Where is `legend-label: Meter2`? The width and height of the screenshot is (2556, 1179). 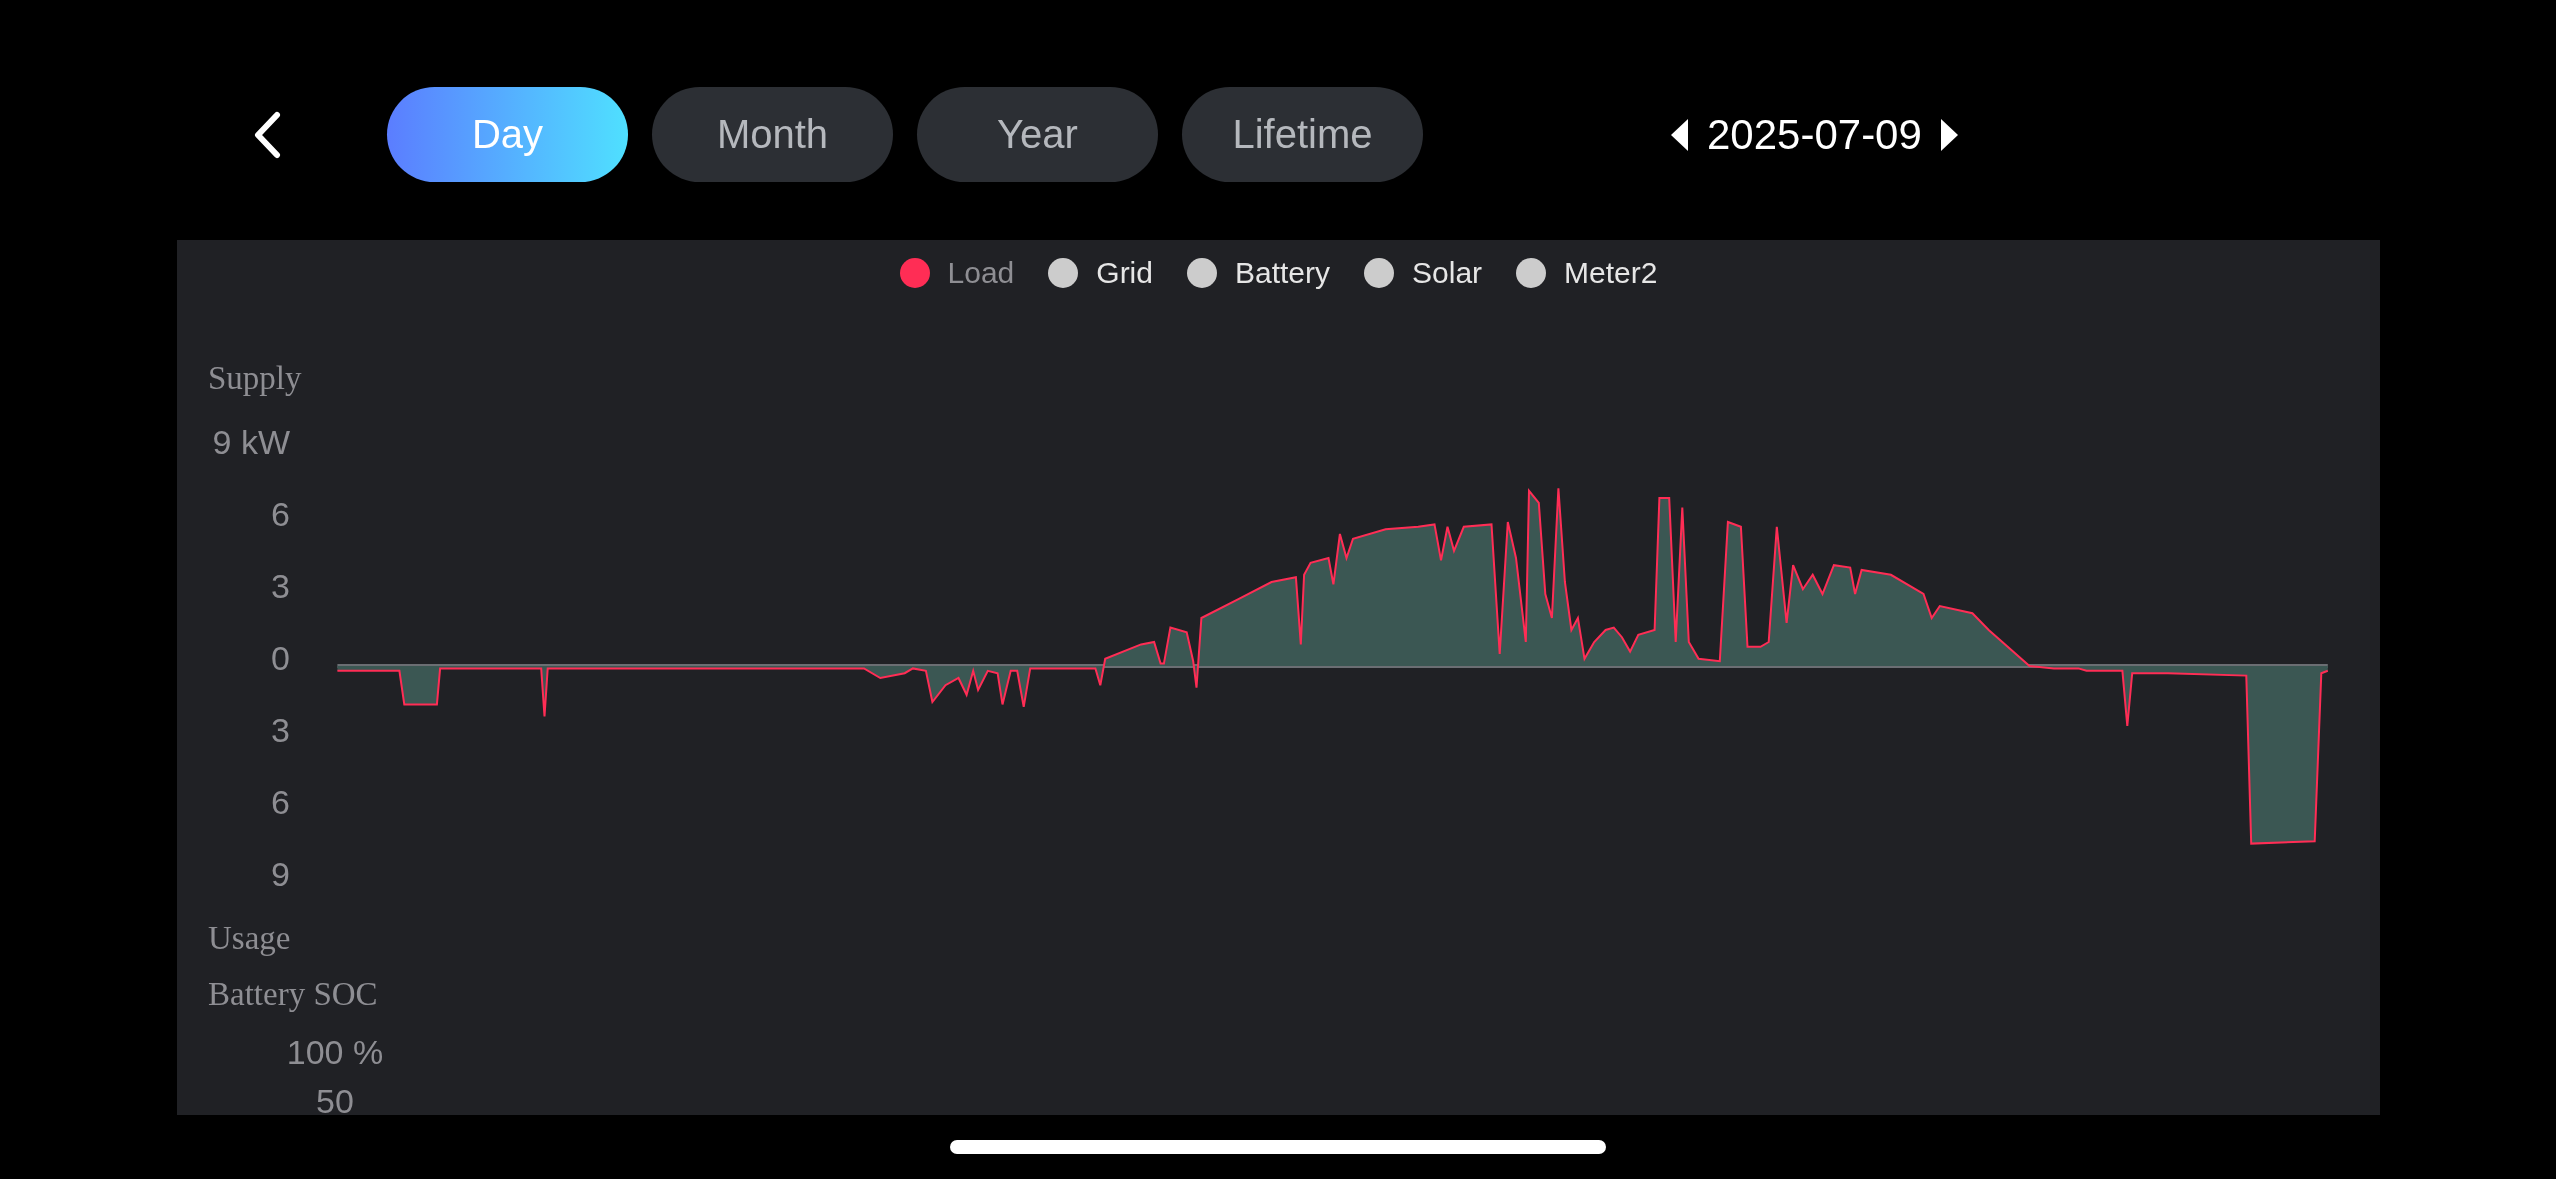 legend-label: Meter2 is located at coordinates (1611, 273).